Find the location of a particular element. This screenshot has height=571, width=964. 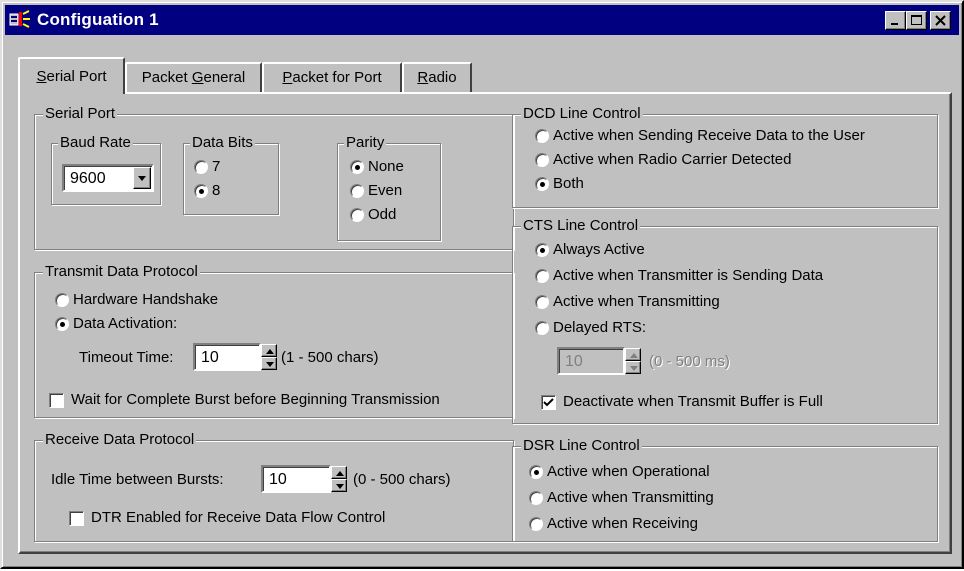

delayed-rts-input: 10 is located at coordinates (591, 361).